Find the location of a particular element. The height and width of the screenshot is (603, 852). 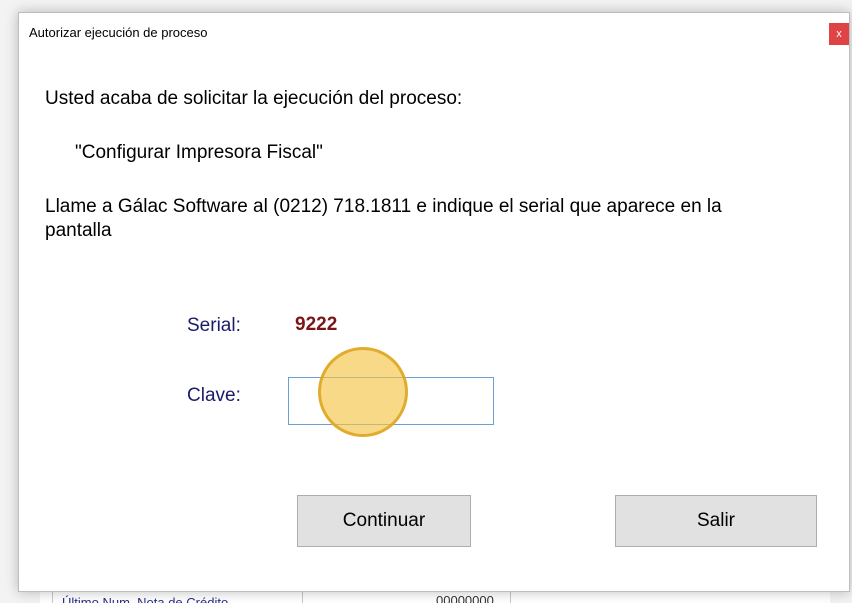

serial-label: Serial: is located at coordinates (214, 325).